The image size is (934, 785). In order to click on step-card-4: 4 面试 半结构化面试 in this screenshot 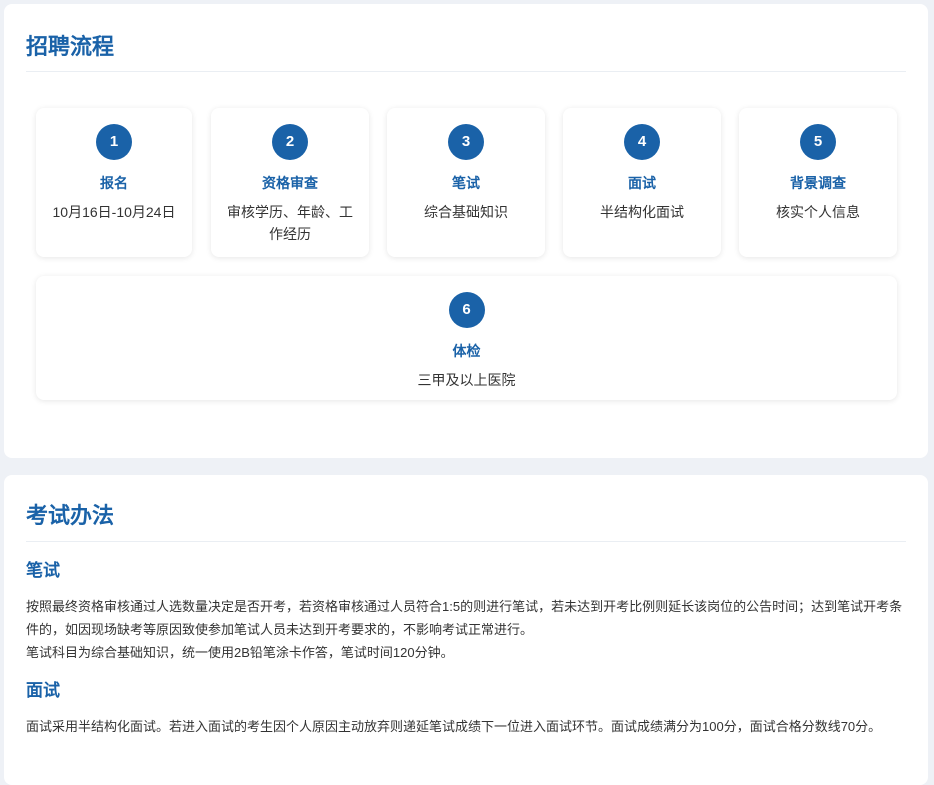, I will do `click(642, 182)`.